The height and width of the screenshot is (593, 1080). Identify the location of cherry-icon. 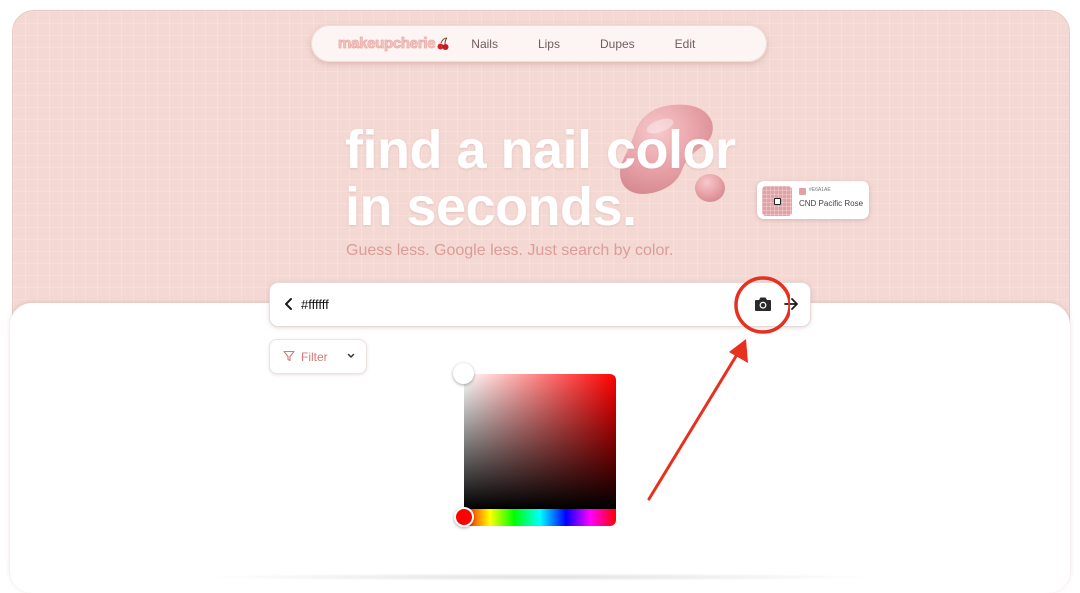
(443, 43).